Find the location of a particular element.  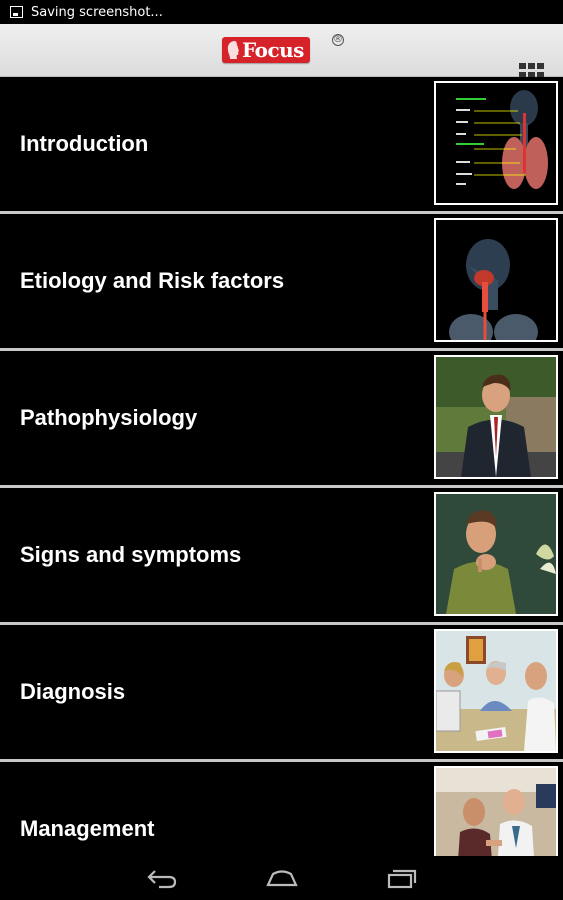

back-button is located at coordinates (162, 878).